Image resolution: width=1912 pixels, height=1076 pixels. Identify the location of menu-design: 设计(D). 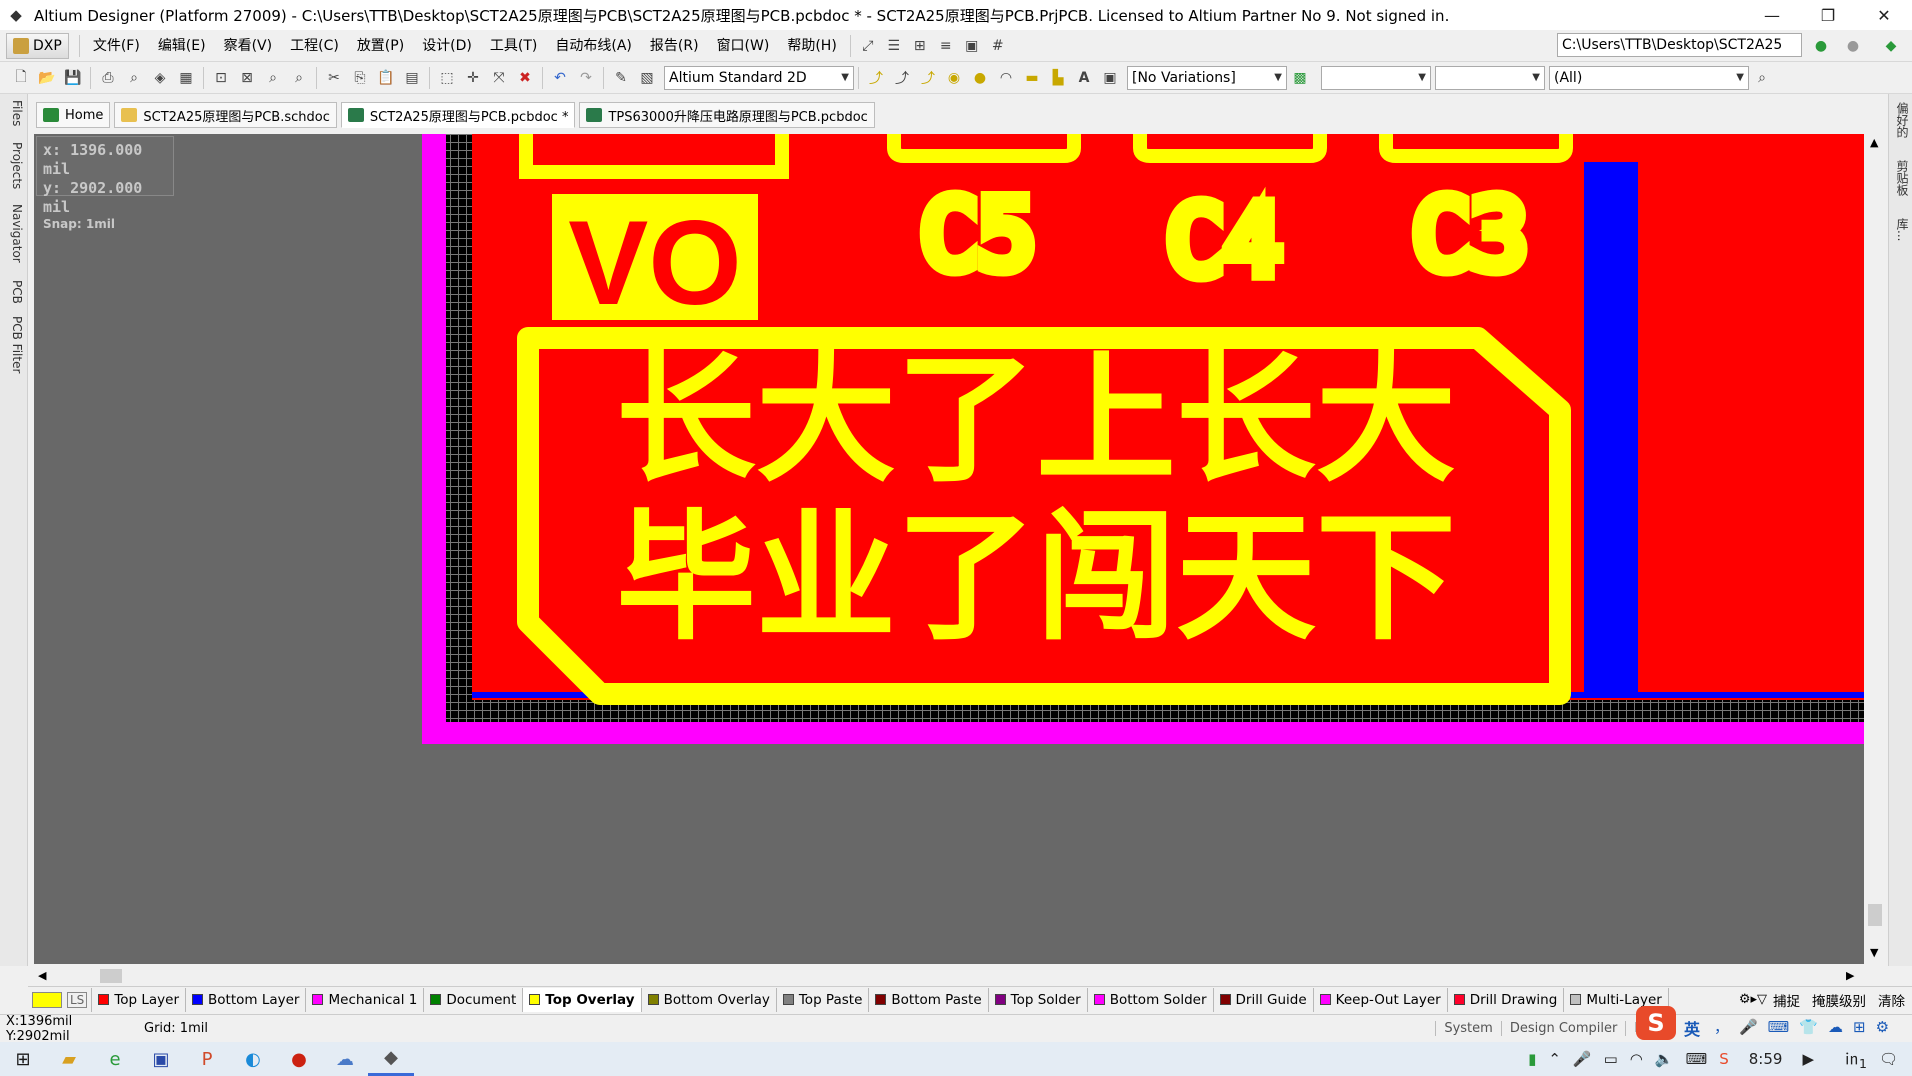
(447, 46).